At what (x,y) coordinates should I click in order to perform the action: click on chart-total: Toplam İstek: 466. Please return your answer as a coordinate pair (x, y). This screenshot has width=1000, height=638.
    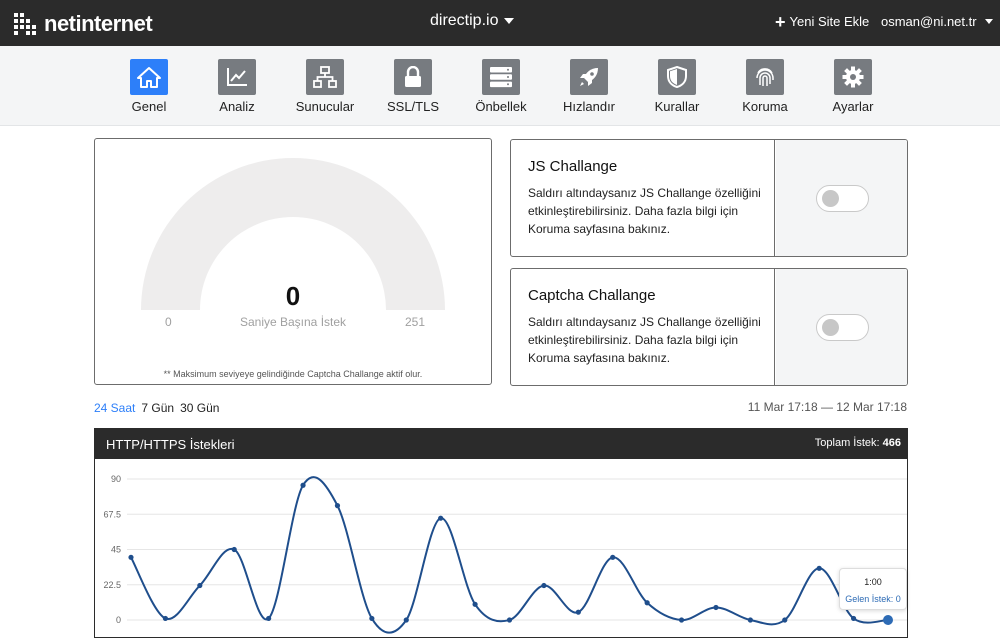
    Looking at the image, I should click on (858, 443).